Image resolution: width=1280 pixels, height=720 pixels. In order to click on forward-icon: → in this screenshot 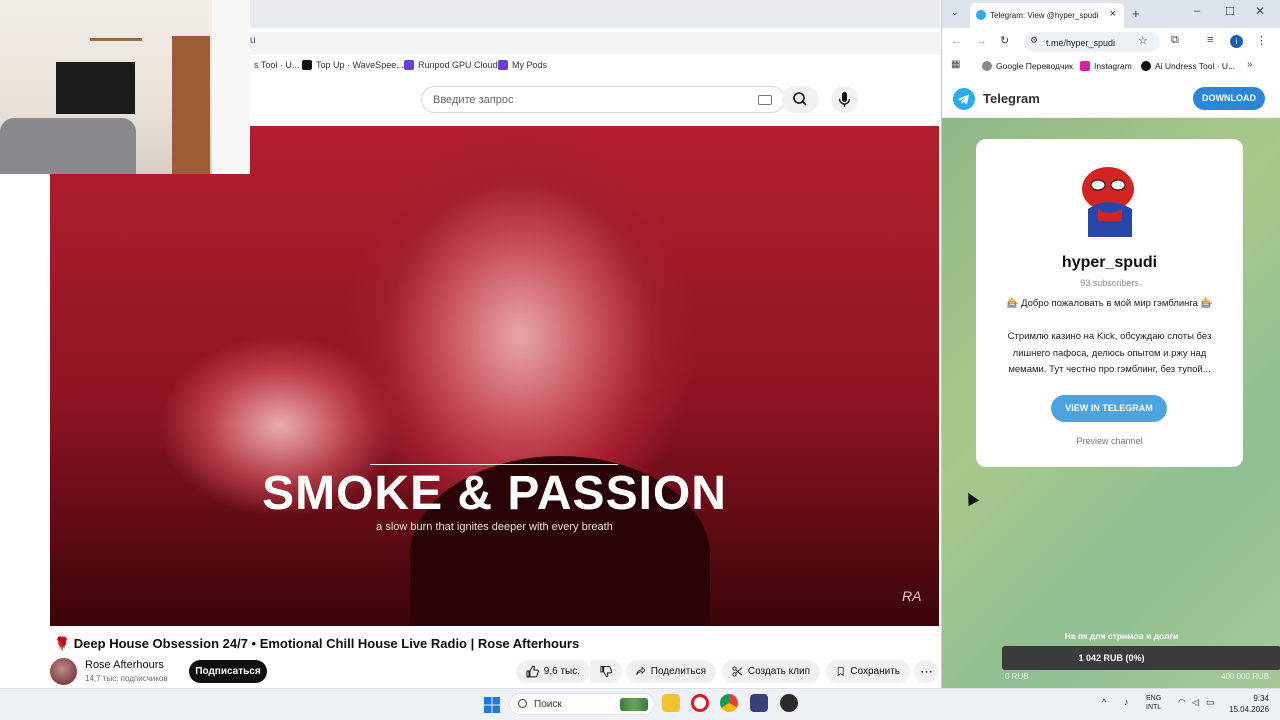, I will do `click(981, 41)`.